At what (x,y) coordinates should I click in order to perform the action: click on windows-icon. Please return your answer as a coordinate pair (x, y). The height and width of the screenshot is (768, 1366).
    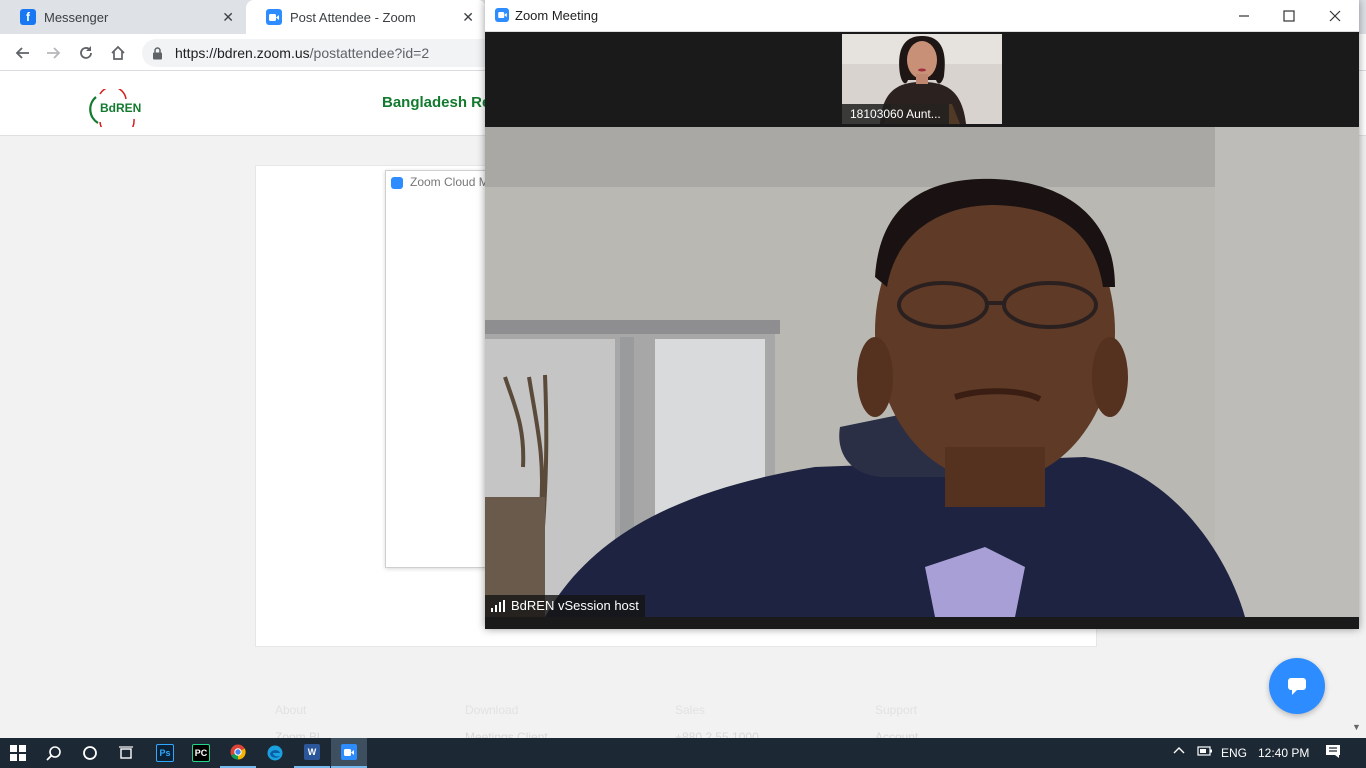
    Looking at the image, I should click on (18, 753).